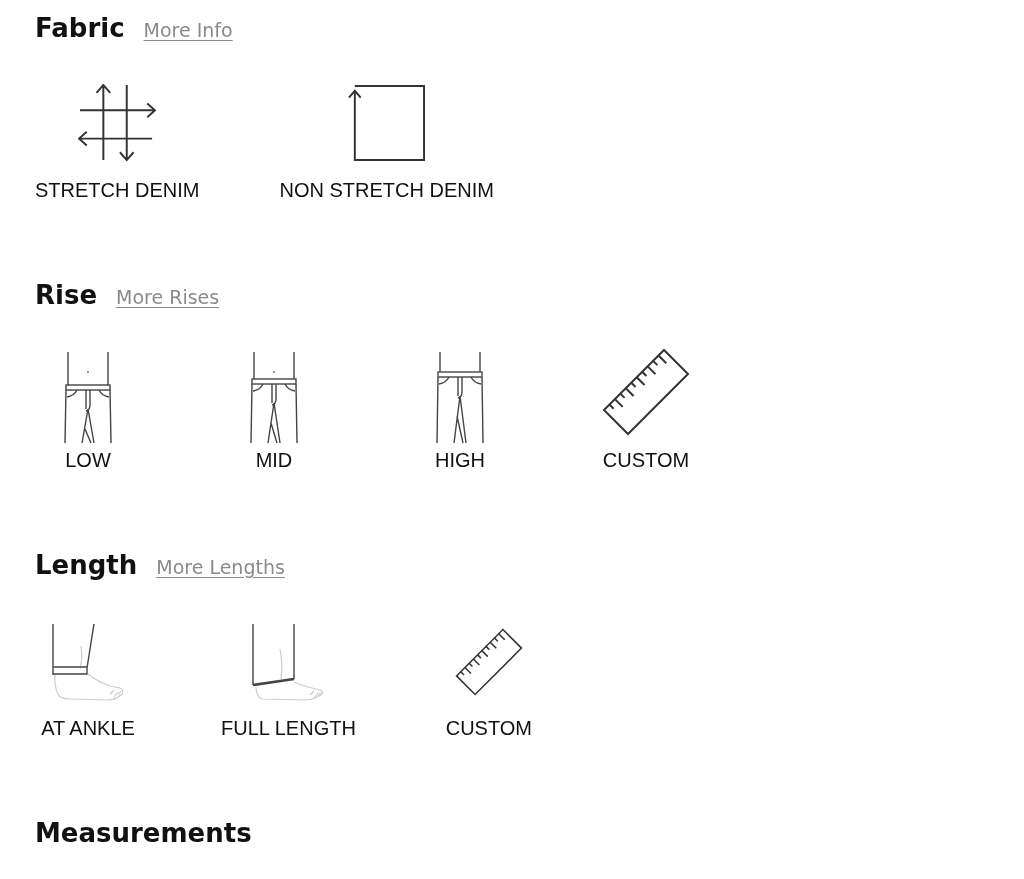 Image resolution: width=1024 pixels, height=879 pixels. I want to click on option-tile: HIGH, so click(460, 412).